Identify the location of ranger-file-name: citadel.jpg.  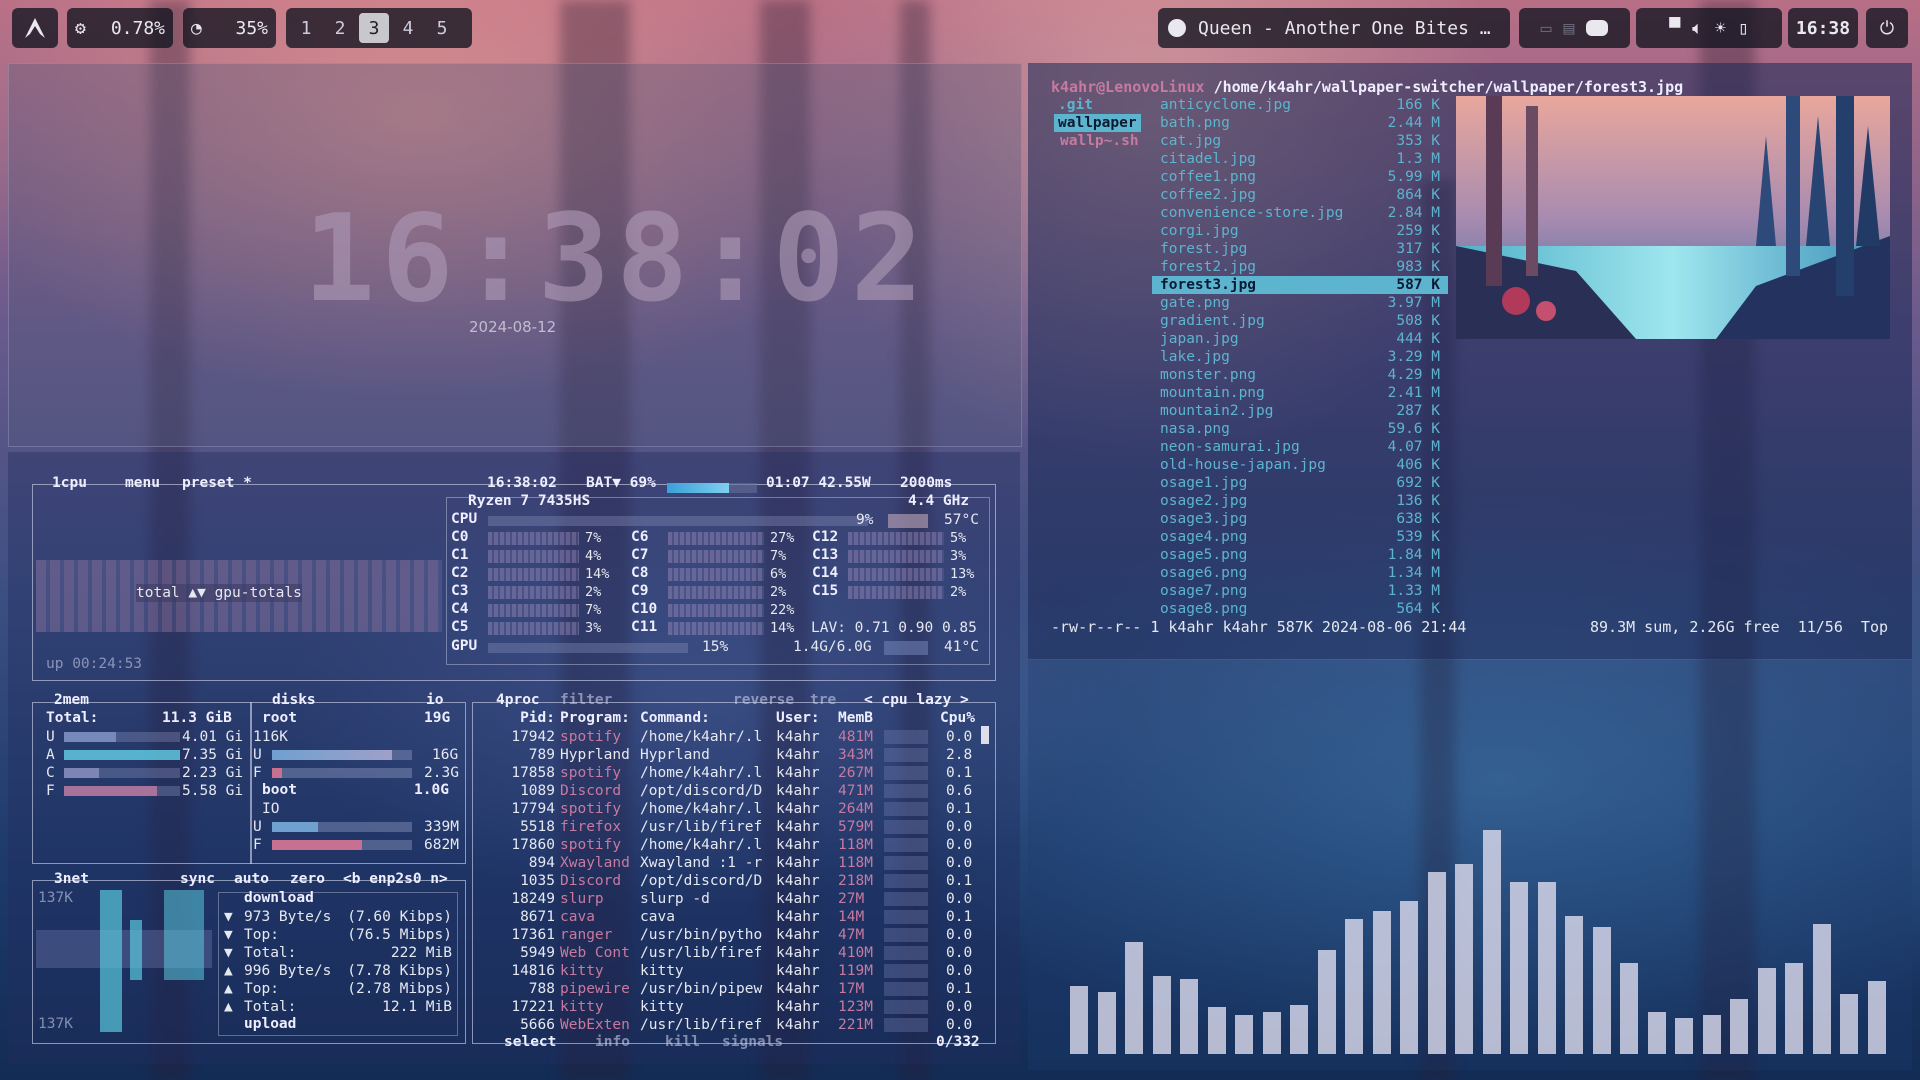
(1208, 159).